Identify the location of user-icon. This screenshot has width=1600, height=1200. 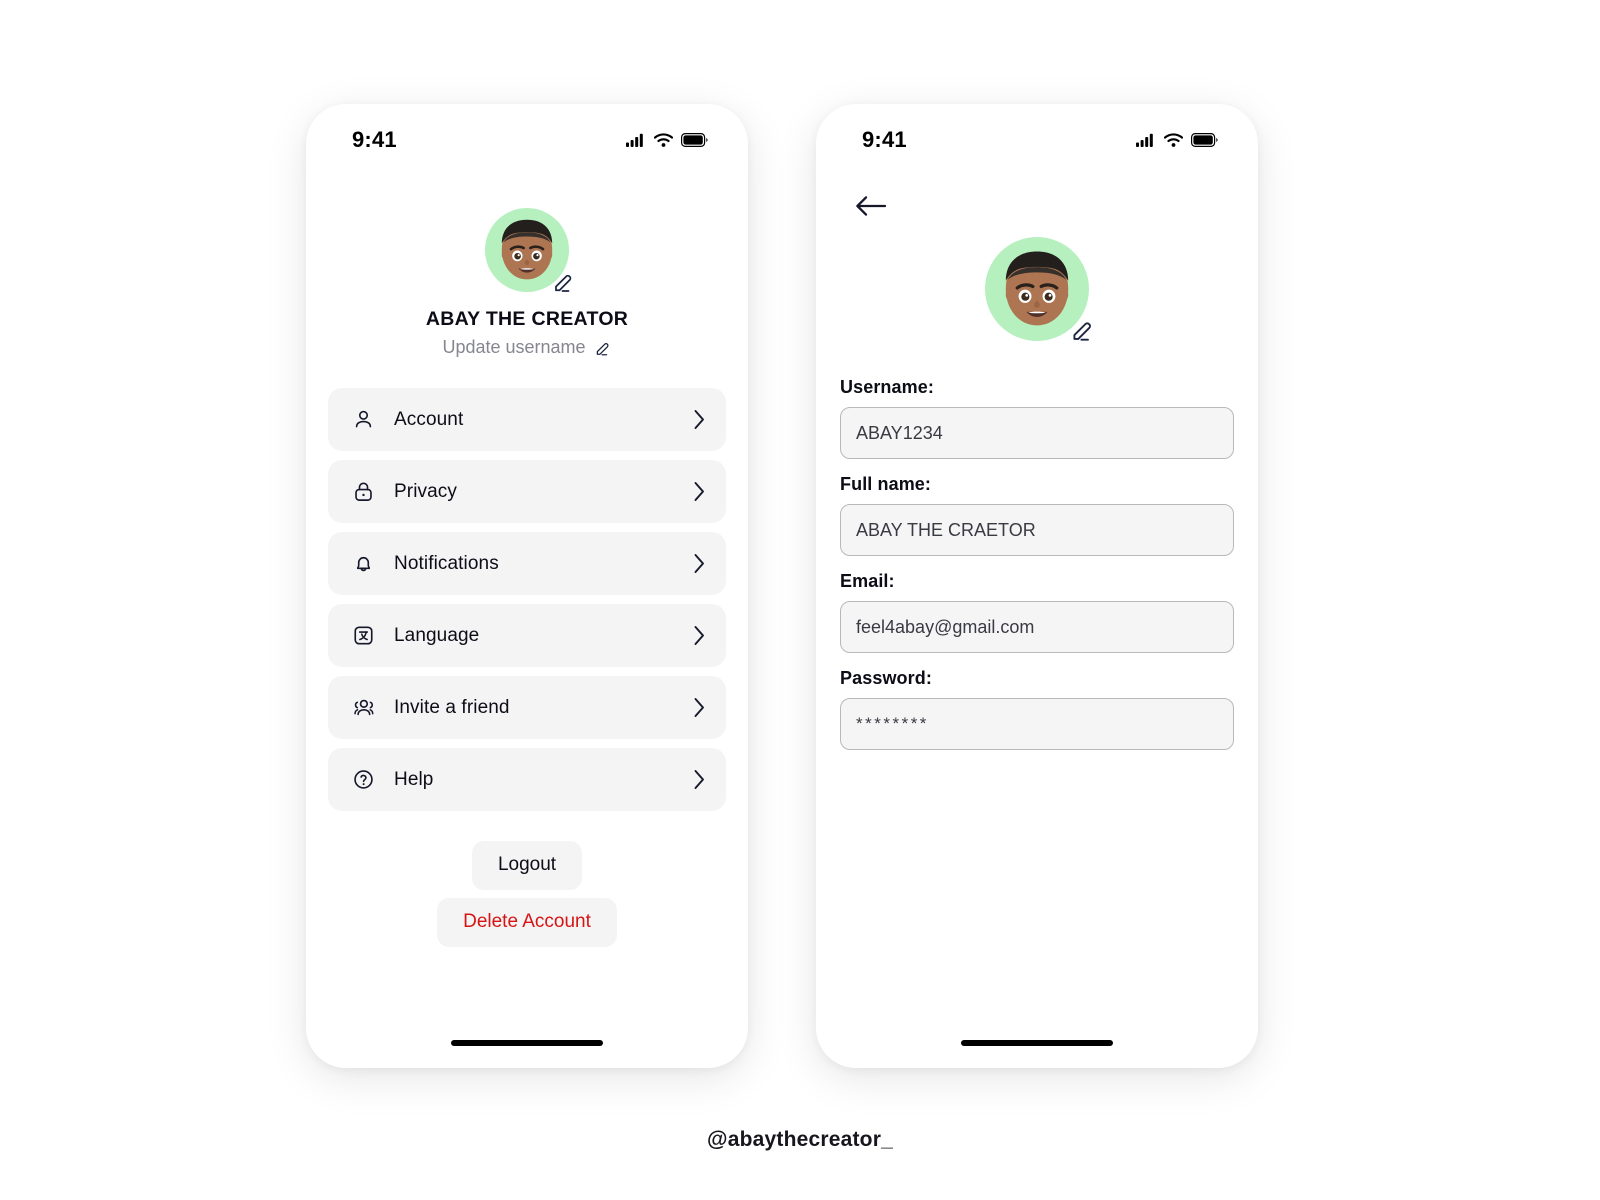
(363, 419).